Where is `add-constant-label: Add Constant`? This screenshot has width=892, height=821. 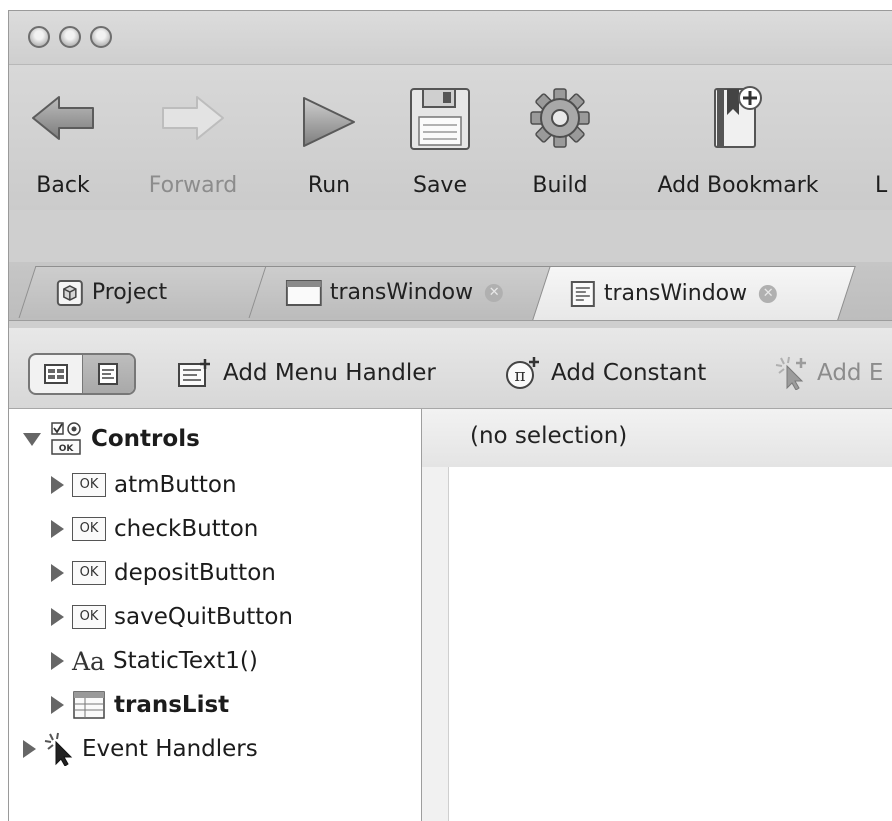 add-constant-label: Add Constant is located at coordinates (629, 373).